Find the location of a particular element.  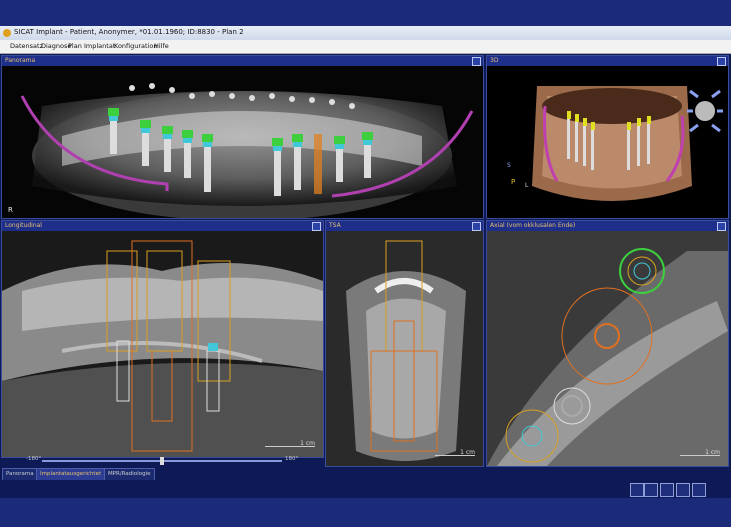

menu-plan: Plan is located at coordinates (75, 46).